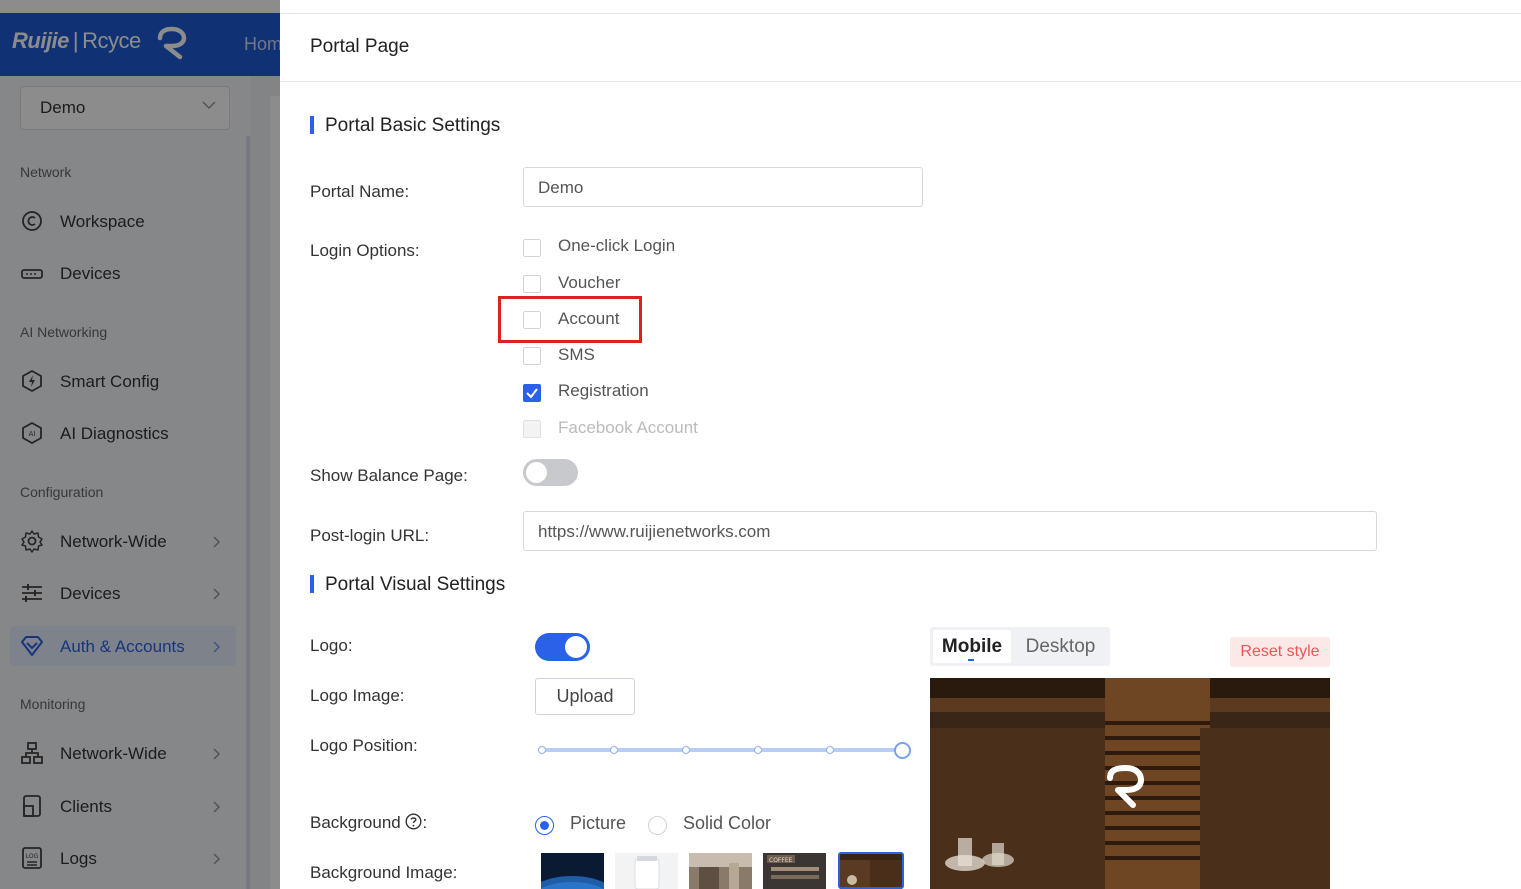 The height and width of the screenshot is (889, 1521). What do you see at coordinates (561, 187) in the screenshot?
I see `portal-name-value: Demo` at bounding box center [561, 187].